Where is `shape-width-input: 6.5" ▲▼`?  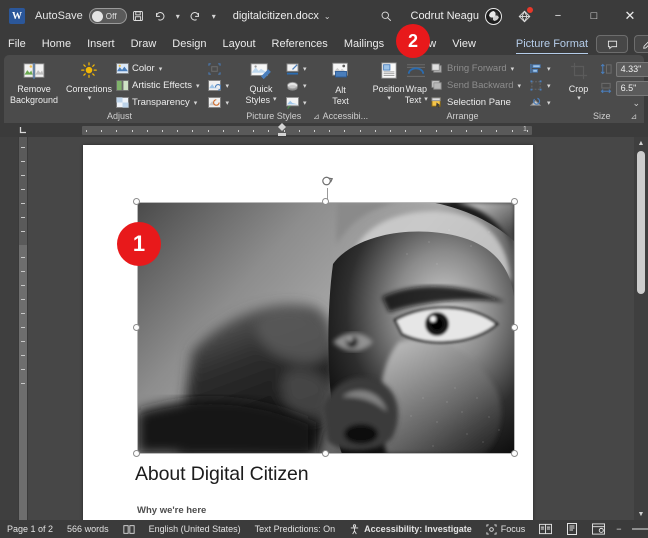
shape-width-input: 6.5" ▲▼ is located at coordinates (631, 88).